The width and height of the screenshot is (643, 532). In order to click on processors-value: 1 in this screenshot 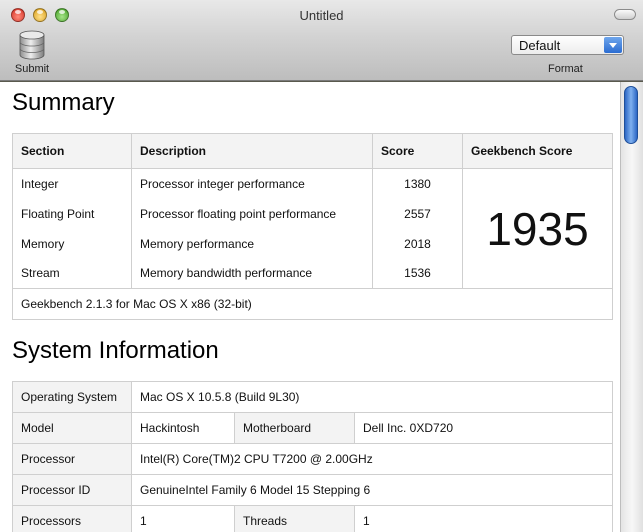, I will do `click(183, 518)`.